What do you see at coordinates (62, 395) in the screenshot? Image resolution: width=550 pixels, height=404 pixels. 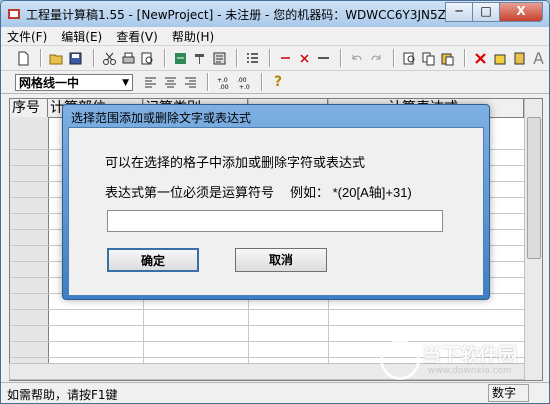 I see `status-help-text: 如需帮助，请按F1键` at bounding box center [62, 395].